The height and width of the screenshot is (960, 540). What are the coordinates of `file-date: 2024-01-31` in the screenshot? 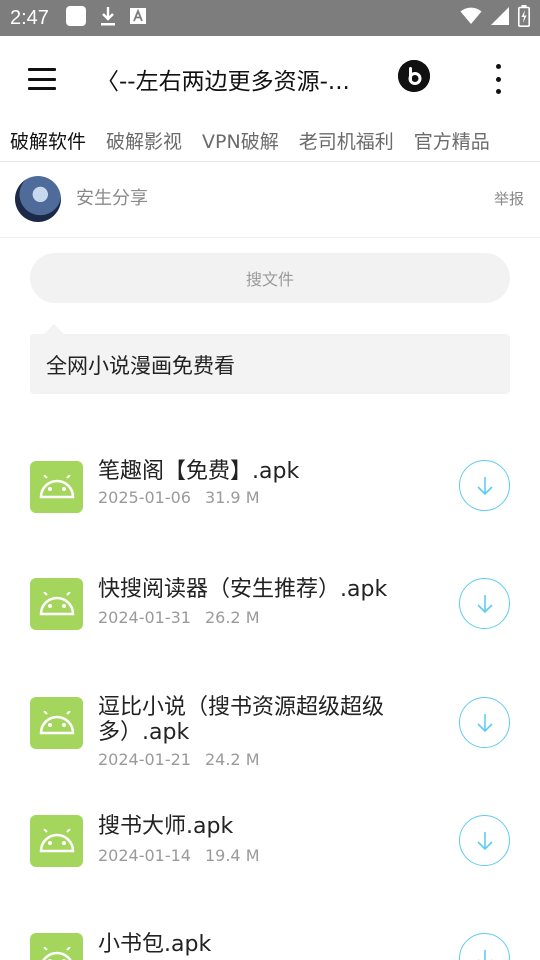 It's located at (144, 617).